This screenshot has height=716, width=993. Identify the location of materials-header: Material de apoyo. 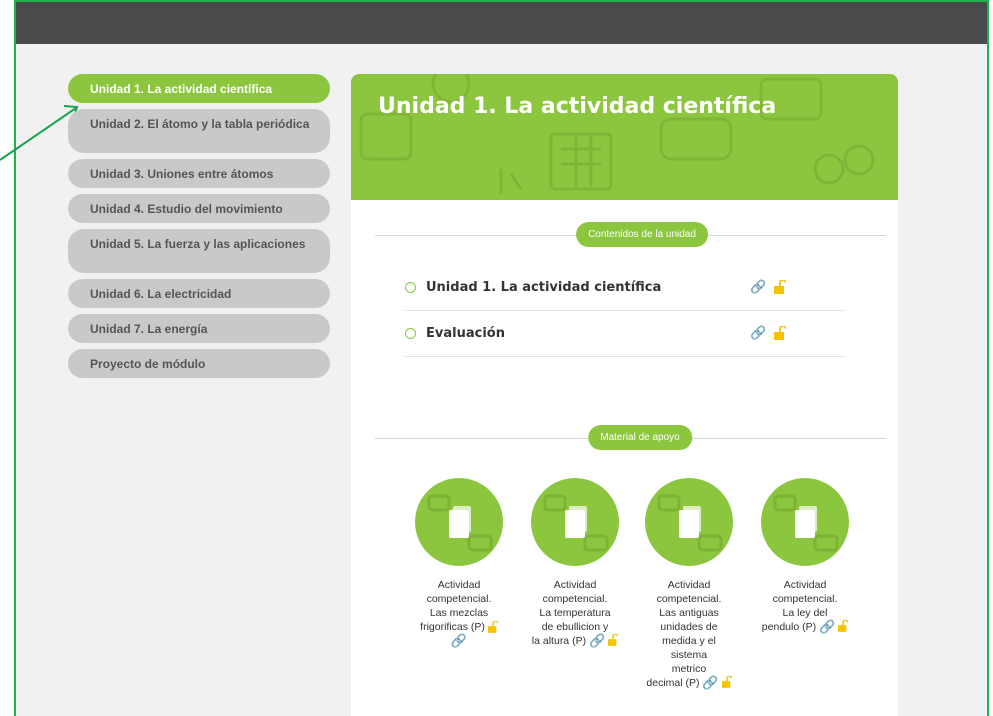
(640, 437).